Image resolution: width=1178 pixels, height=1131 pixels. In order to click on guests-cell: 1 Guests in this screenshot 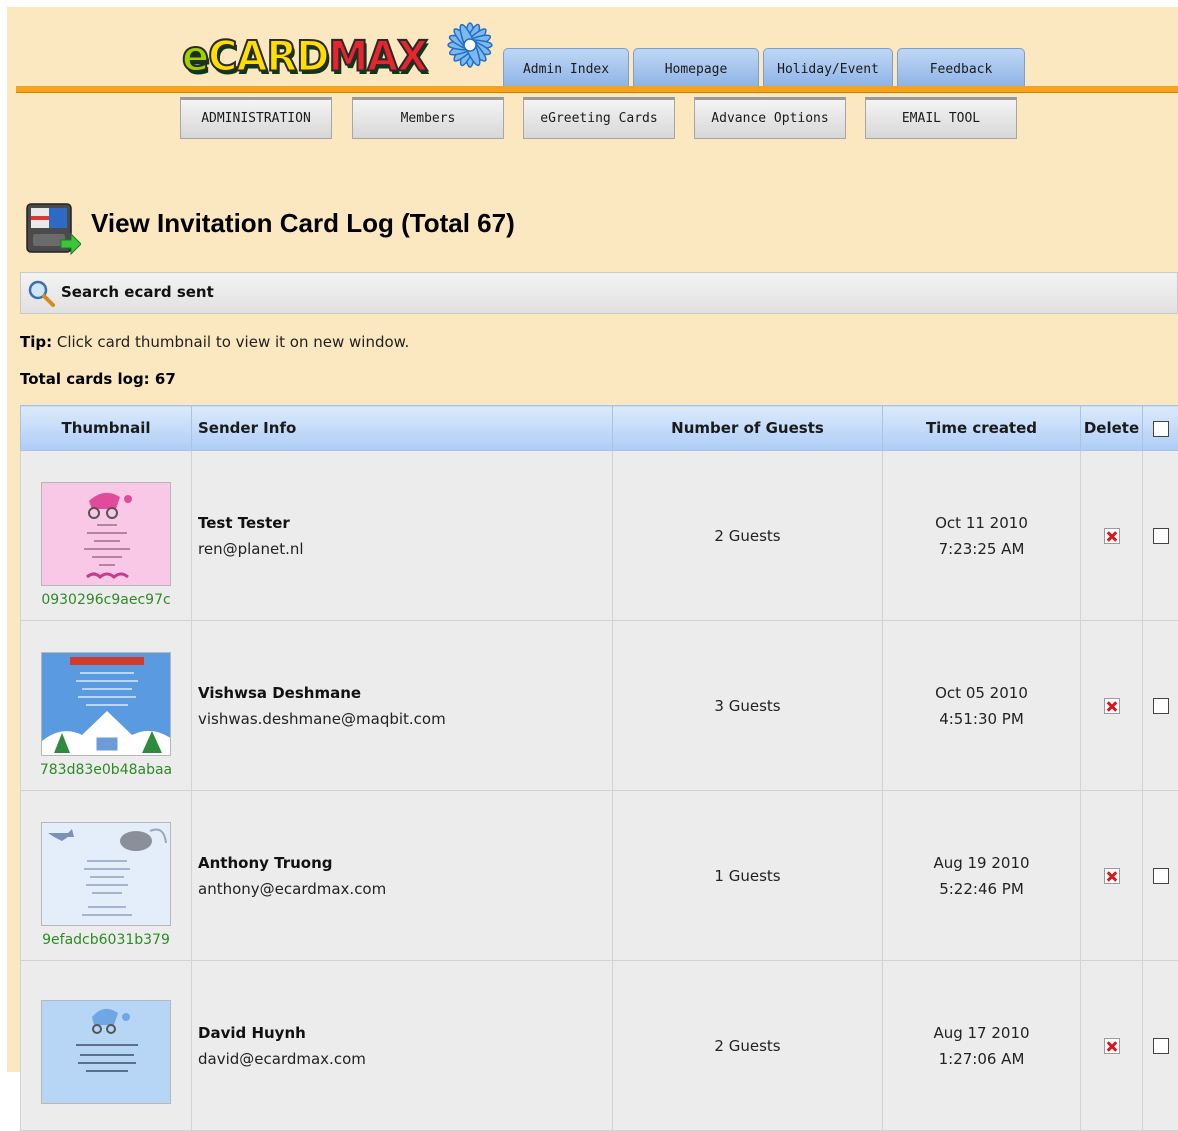, I will do `click(748, 876)`.